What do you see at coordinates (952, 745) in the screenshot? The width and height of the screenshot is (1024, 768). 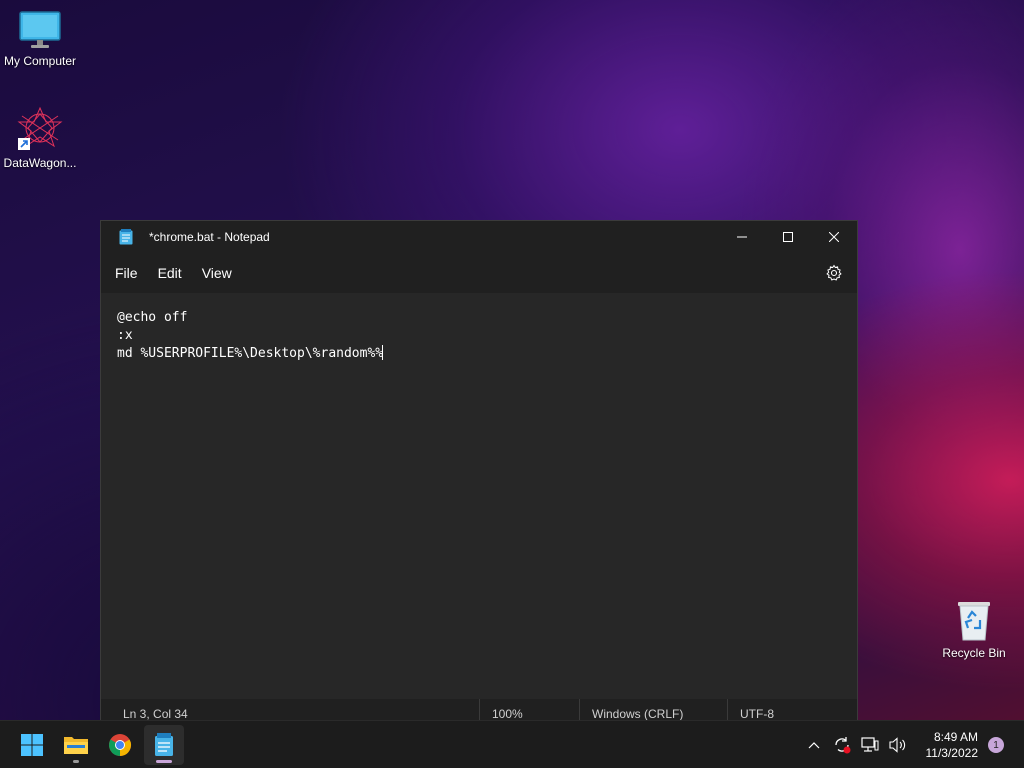 I see `clock: 8:49 AM 11/3/2022` at bounding box center [952, 745].